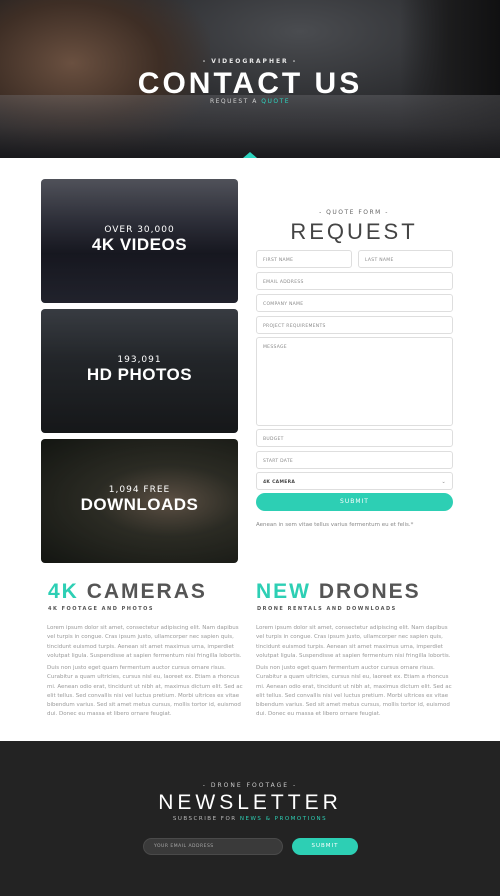 The image size is (500, 896). Describe the element at coordinates (327, 609) in the screenshot. I see `column-subheading: DRONE RENTALS AND DOWNLOADS` at that location.